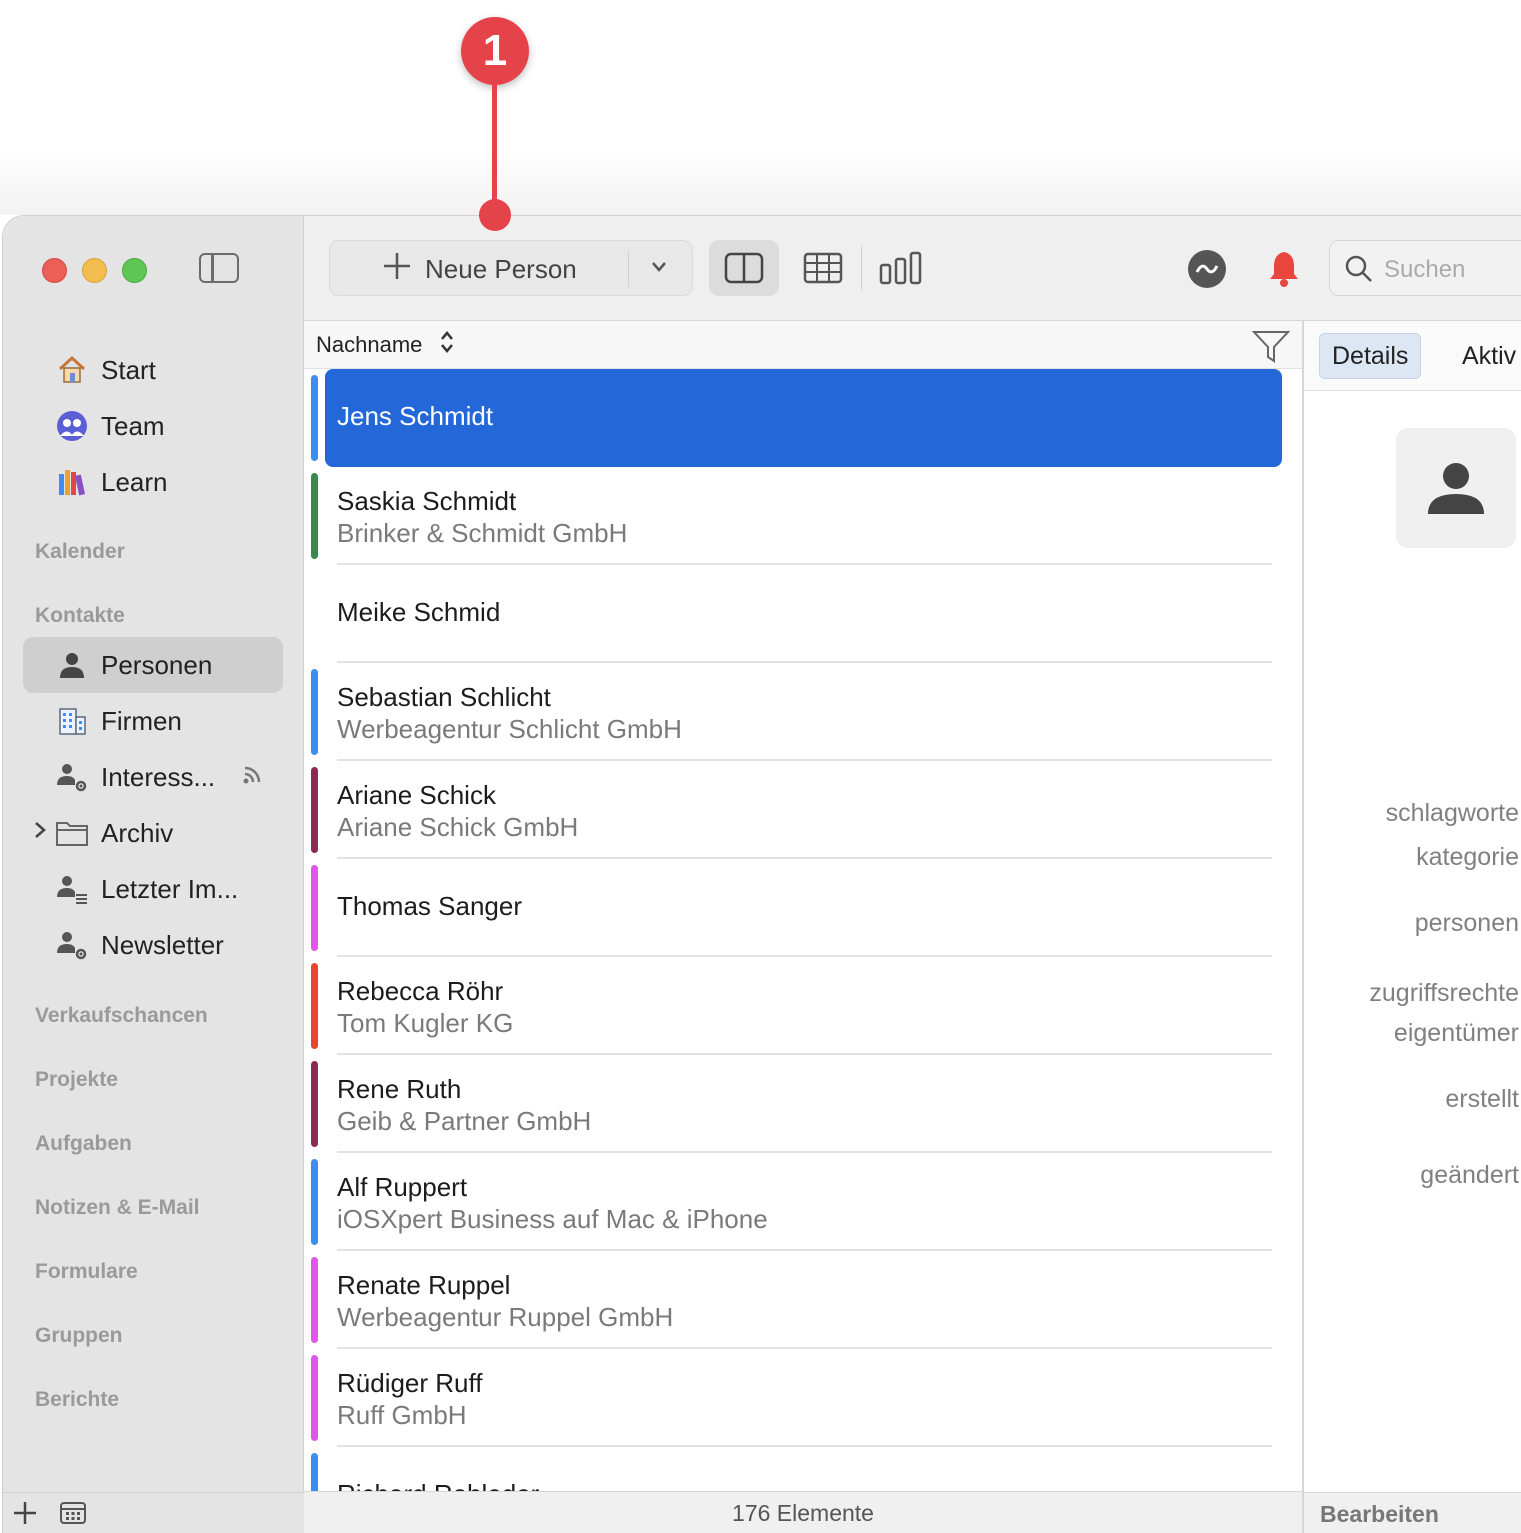  I want to click on sidebar-item-learn: Learn, so click(153, 482).